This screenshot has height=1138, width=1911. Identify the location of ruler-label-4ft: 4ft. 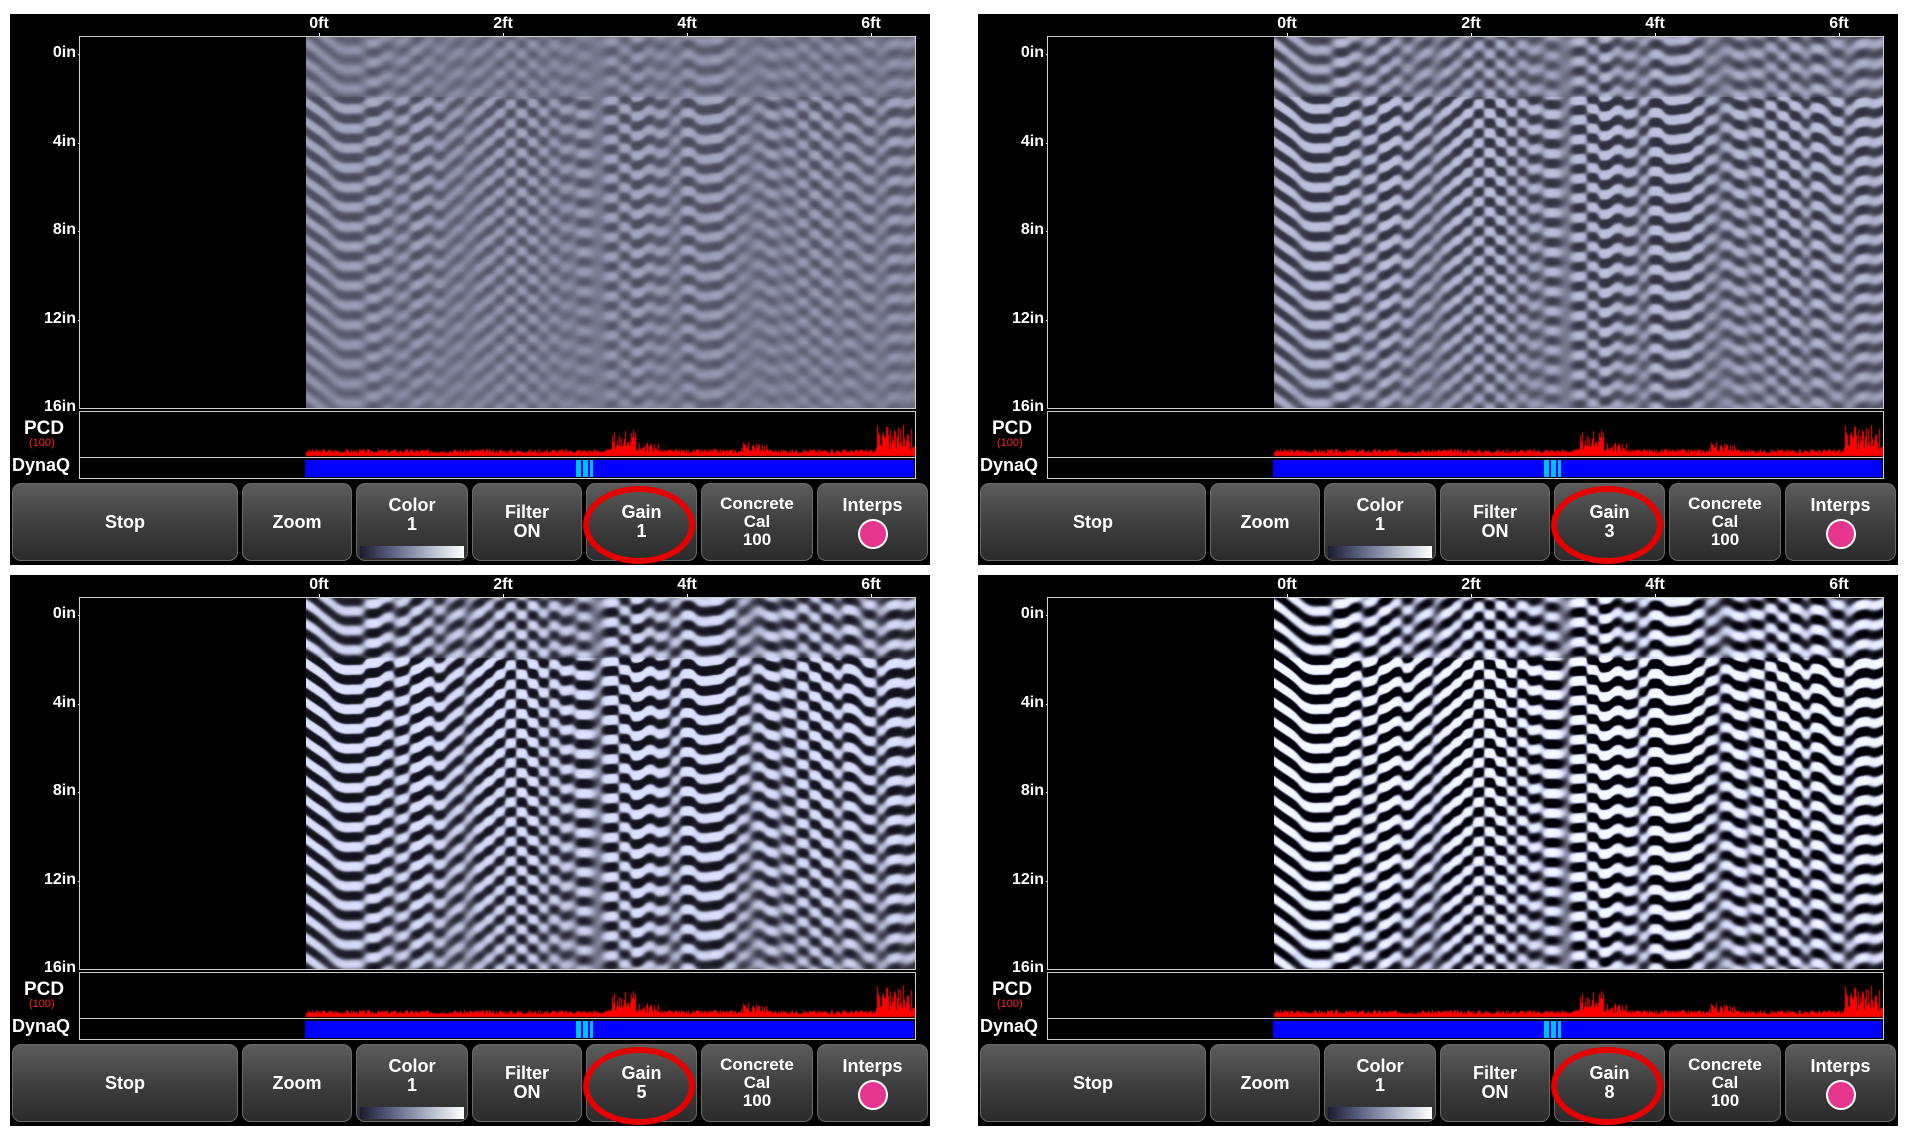
(1655, 23).